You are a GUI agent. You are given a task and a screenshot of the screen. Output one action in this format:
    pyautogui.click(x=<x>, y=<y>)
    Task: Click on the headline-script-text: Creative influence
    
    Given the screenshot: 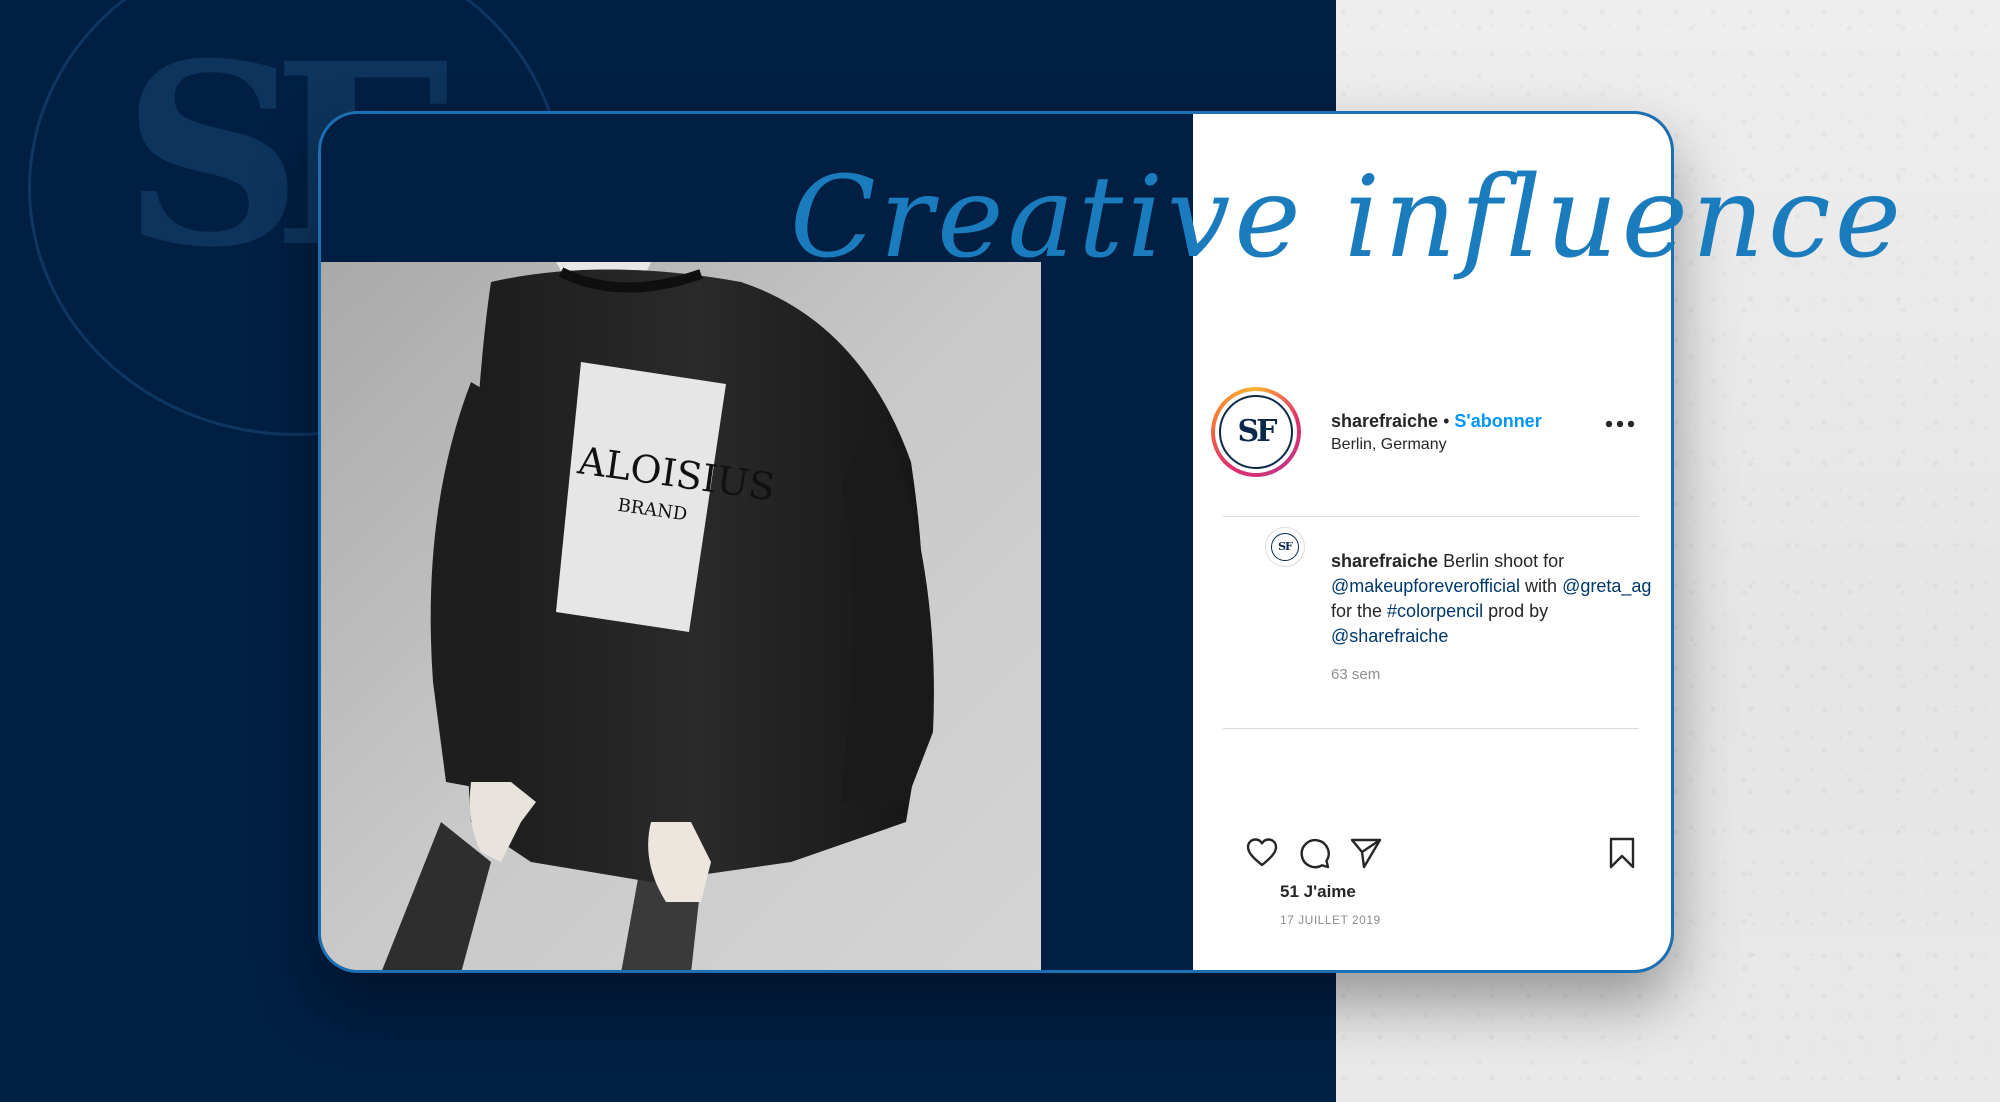 What is the action you would take?
    pyautogui.click(x=1348, y=218)
    